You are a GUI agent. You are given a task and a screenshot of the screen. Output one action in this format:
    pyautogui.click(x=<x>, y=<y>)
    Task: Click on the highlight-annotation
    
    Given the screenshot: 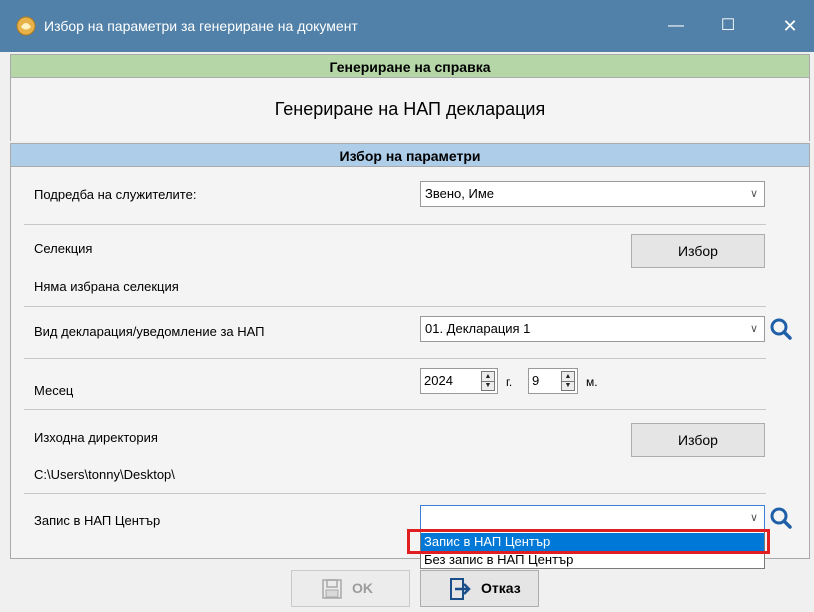 What is the action you would take?
    pyautogui.click(x=588, y=541)
    